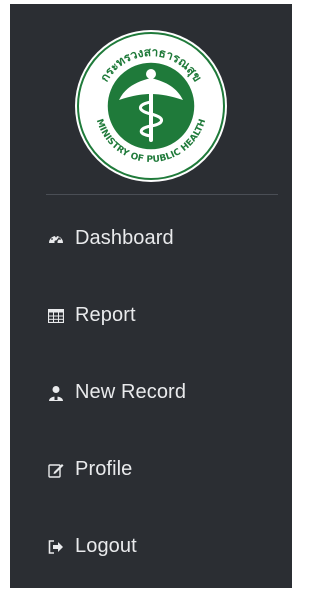  Describe the element at coordinates (56, 470) in the screenshot. I see `edit-icon` at that location.